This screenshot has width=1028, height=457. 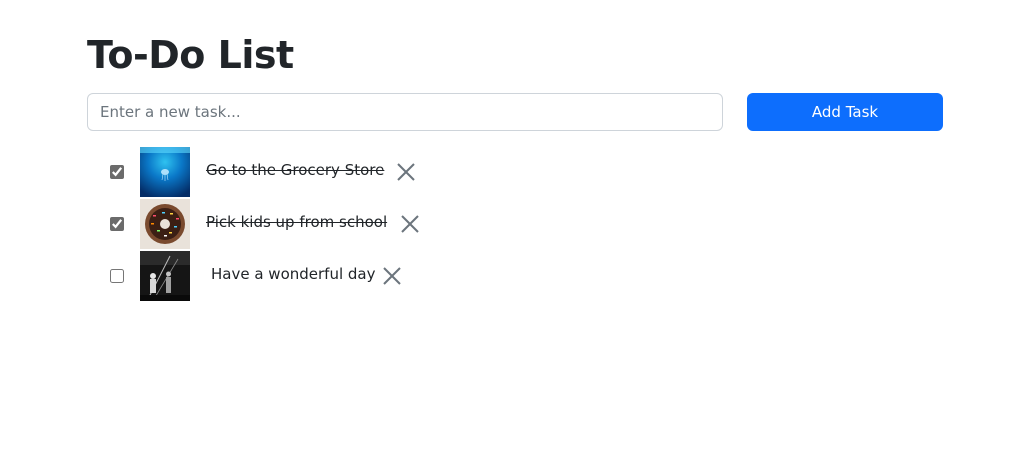 What do you see at coordinates (514, 224) in the screenshot?
I see `task-item: Pick kids up from school` at bounding box center [514, 224].